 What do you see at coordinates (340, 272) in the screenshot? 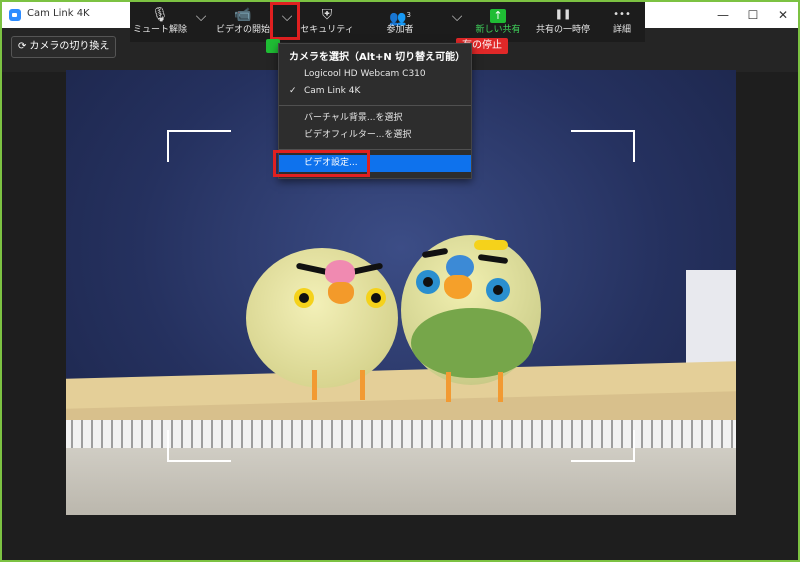
I see `left-bird-beak-top` at bounding box center [340, 272].